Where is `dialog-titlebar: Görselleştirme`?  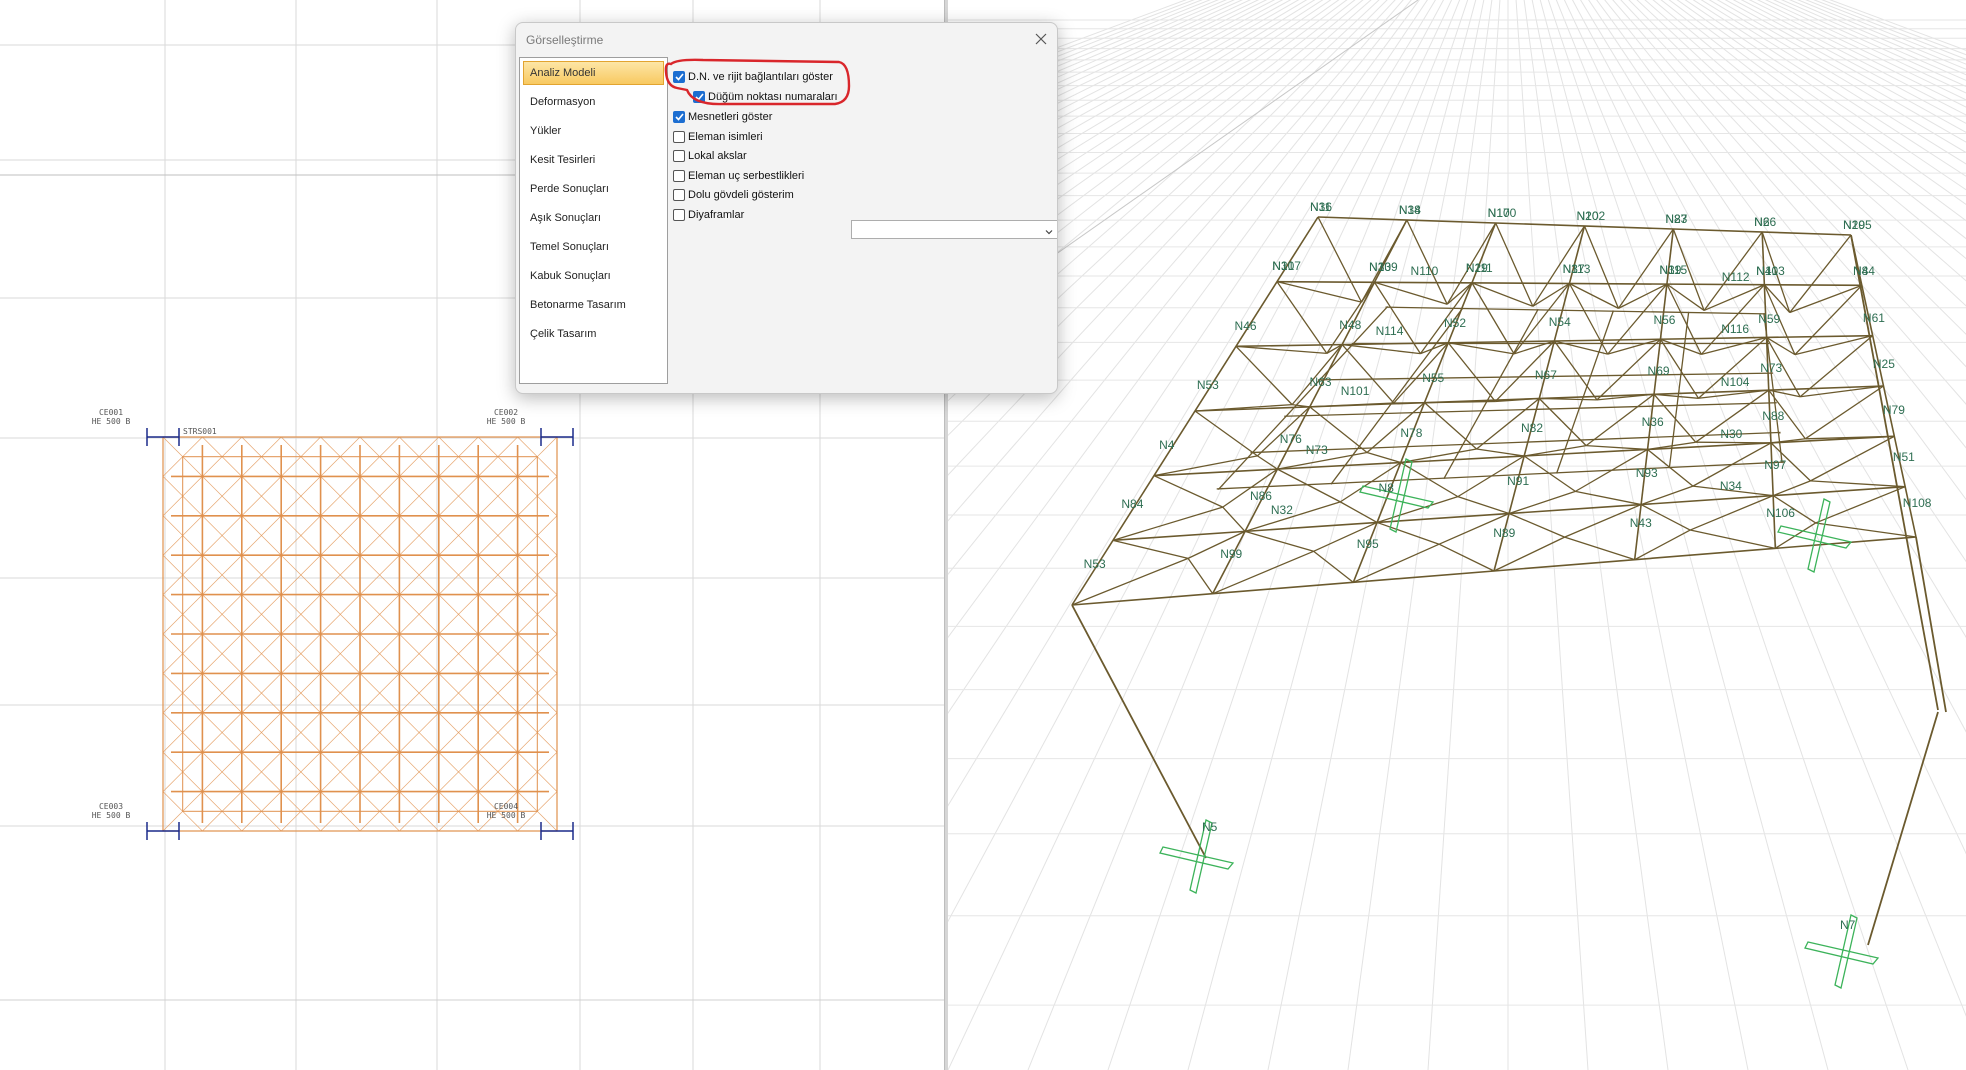
dialog-titlebar: Görselleştirme is located at coordinates (786, 39).